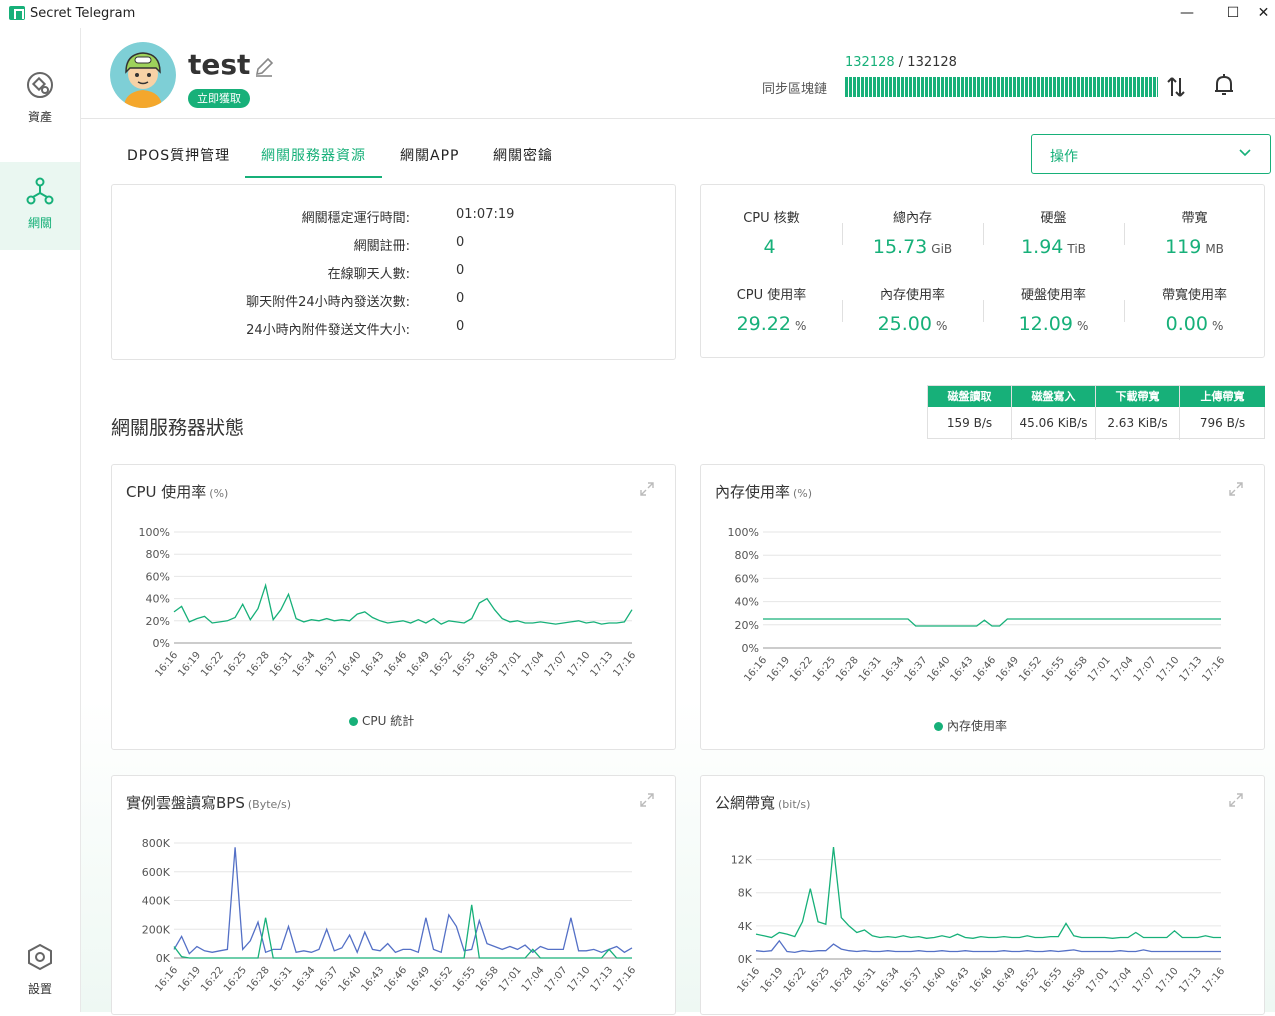  I want to click on sync-total: 132128, so click(932, 62).